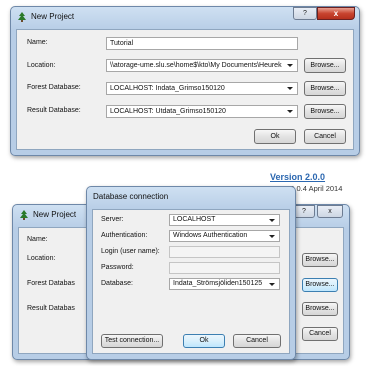 The width and height of the screenshot is (368, 366). What do you see at coordinates (54, 87) in the screenshot?
I see `forest-database-label: Forest Database:` at bounding box center [54, 87].